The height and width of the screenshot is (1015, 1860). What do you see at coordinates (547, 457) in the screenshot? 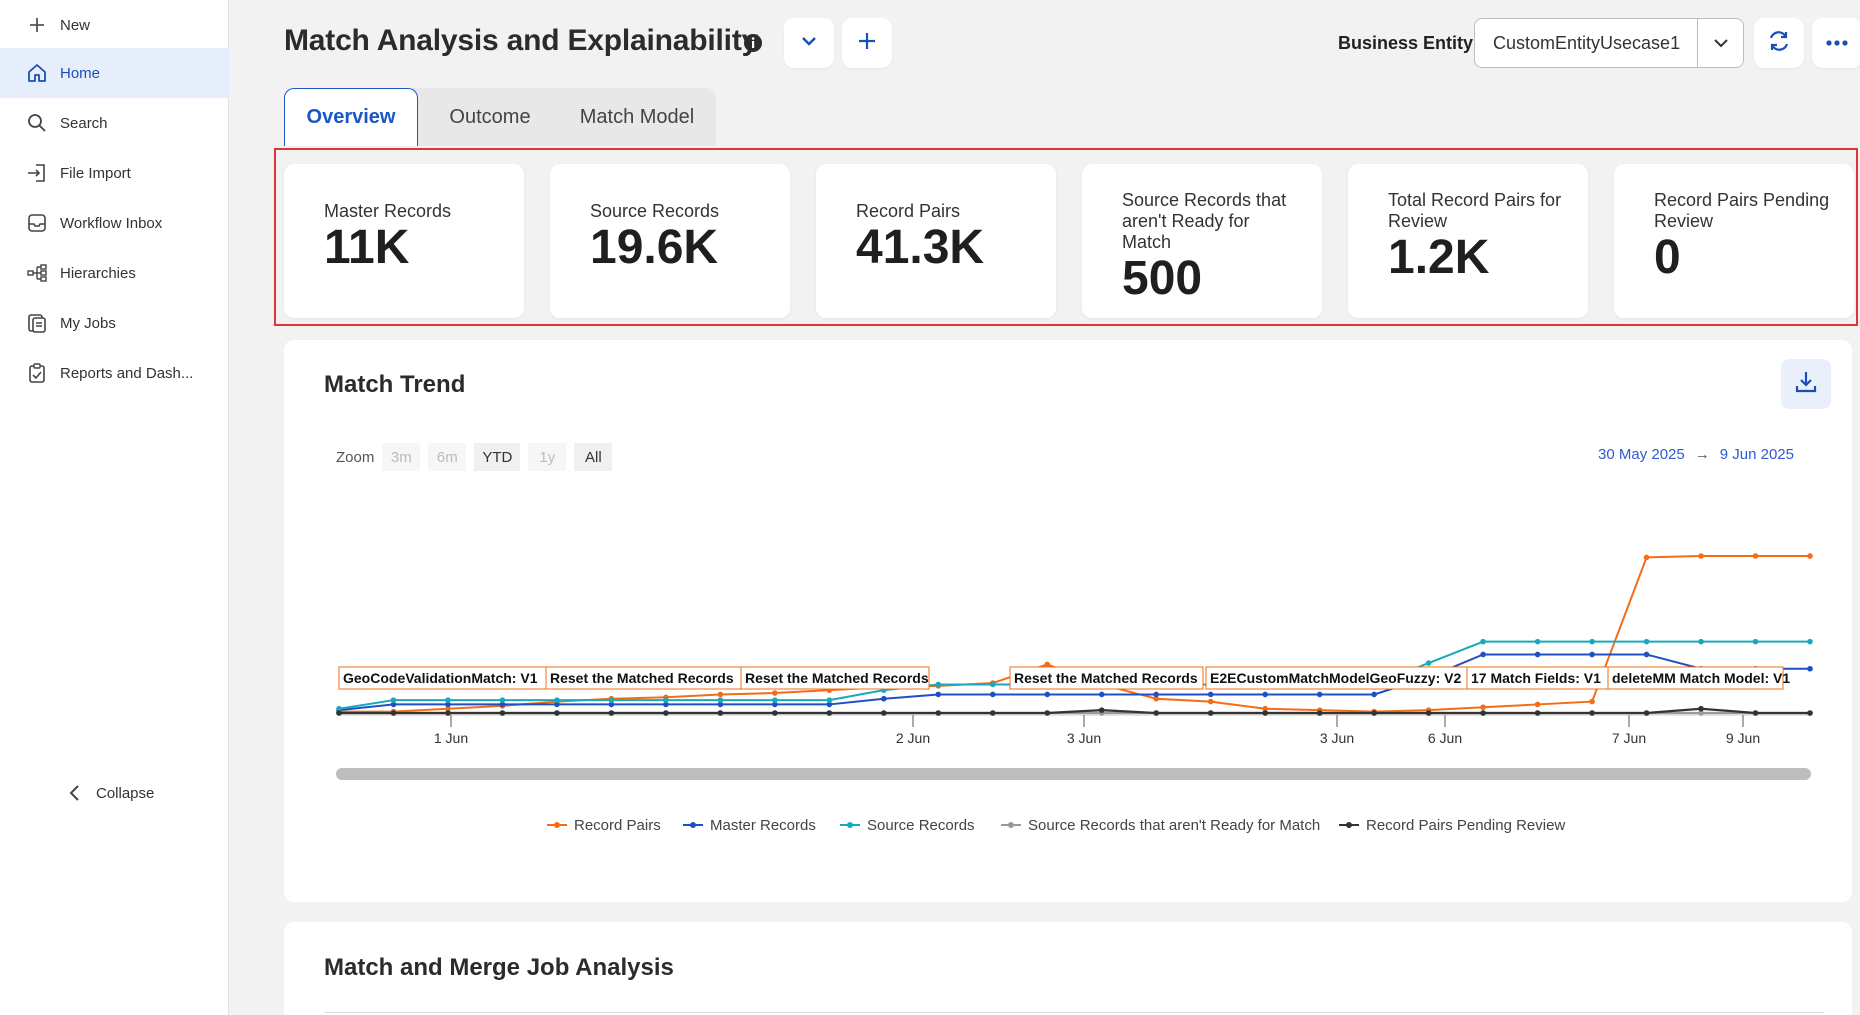
I see `zoom-1y-button: 1y` at bounding box center [547, 457].